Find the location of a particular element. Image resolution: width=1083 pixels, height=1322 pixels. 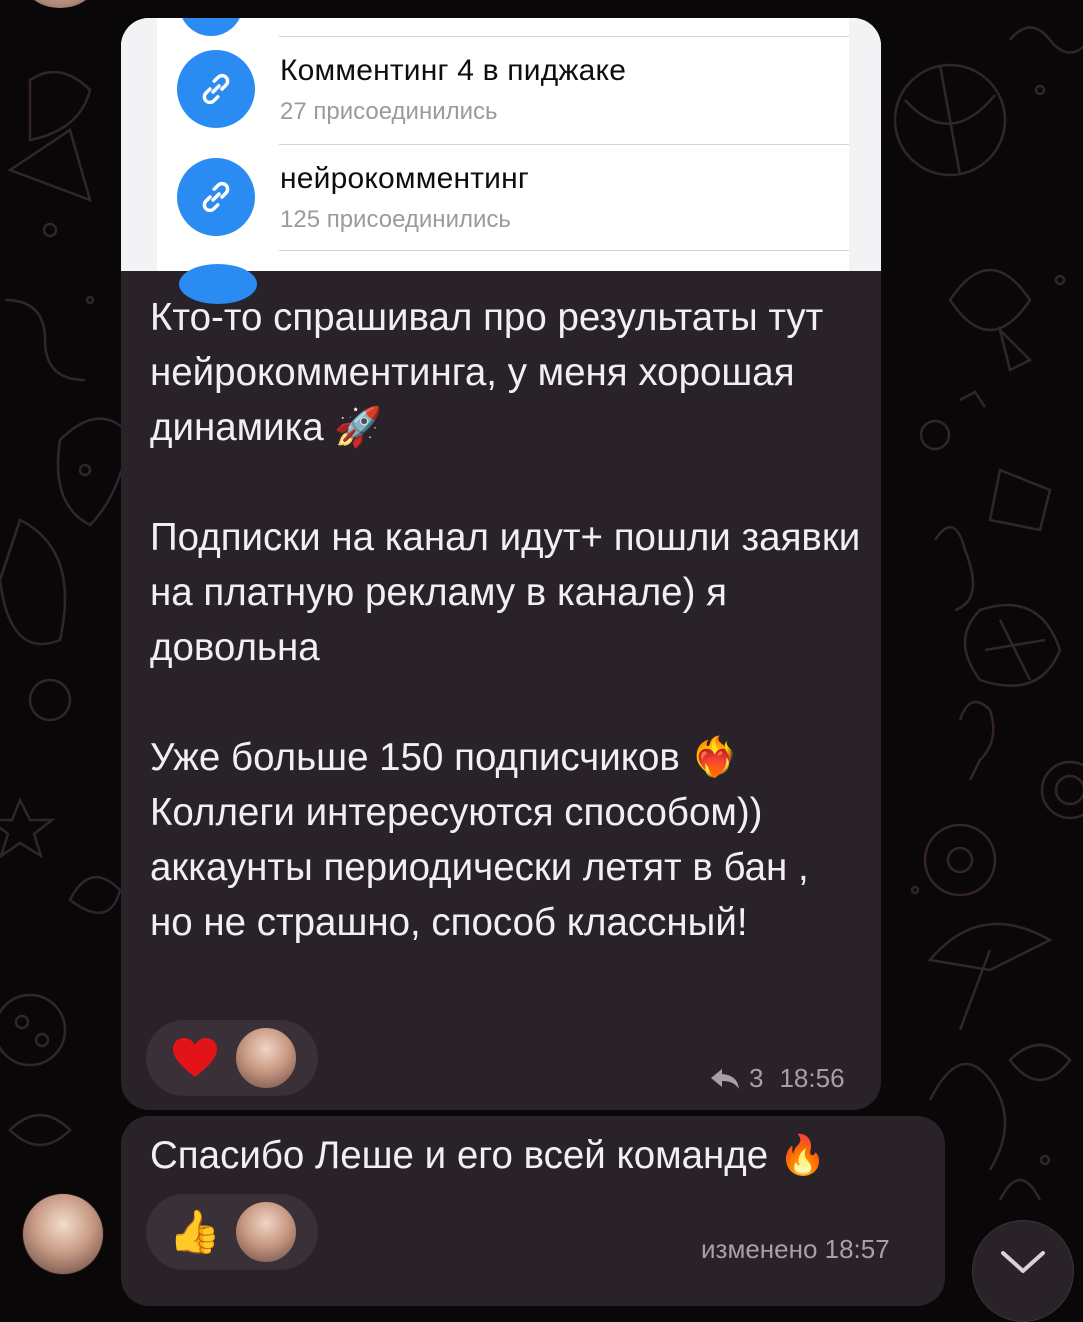

chevron-down-icon is located at coordinates (1023, 1262).